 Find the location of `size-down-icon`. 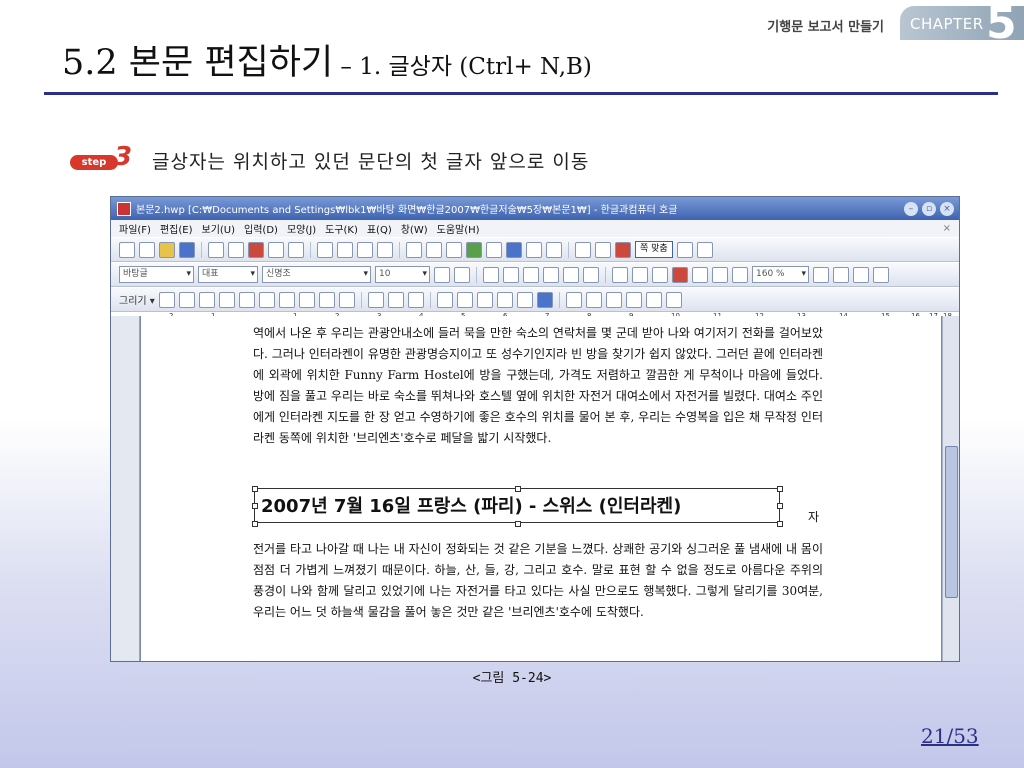

size-down-icon is located at coordinates (462, 274).